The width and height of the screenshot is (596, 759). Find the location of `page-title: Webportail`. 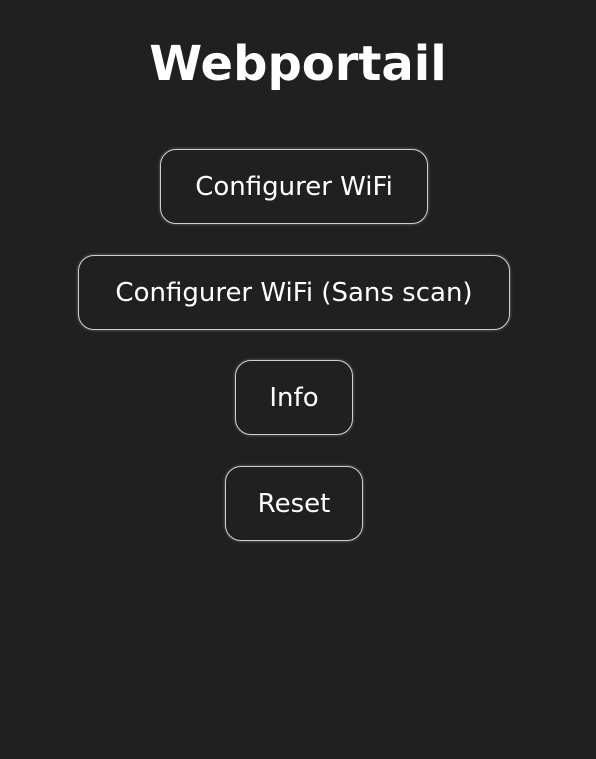

page-title: Webportail is located at coordinates (298, 64).